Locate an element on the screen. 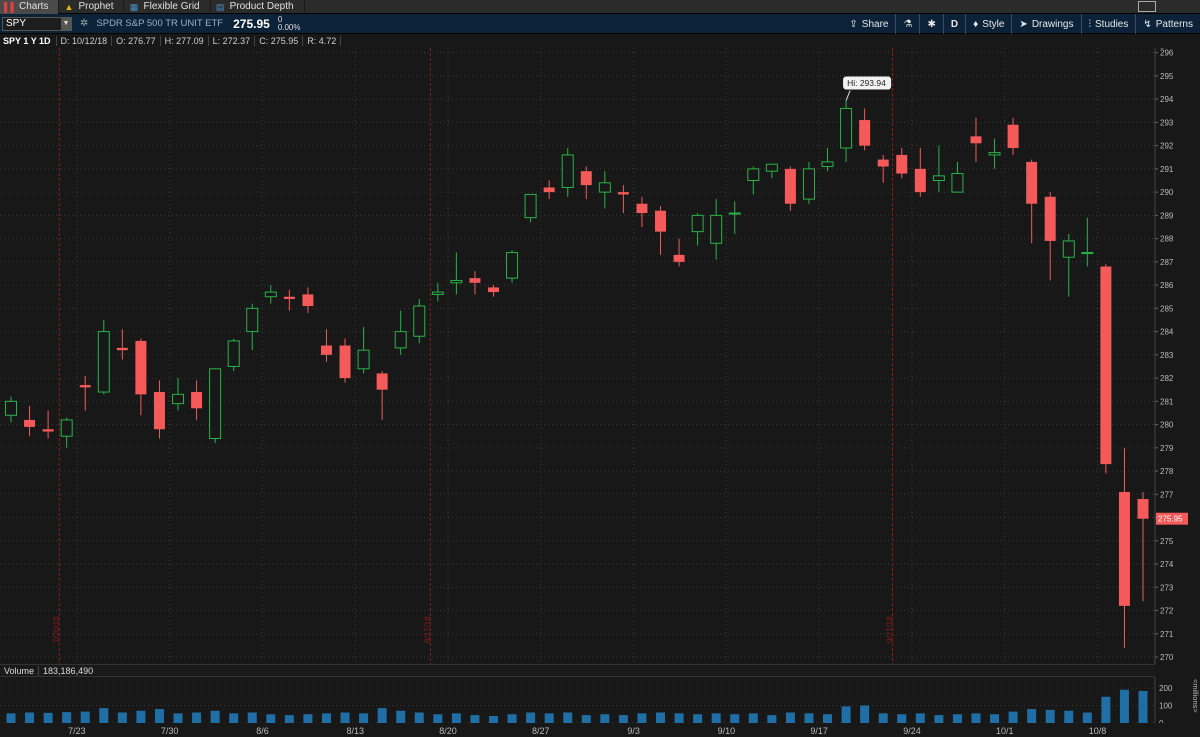 The image size is (1200, 737). price-tick-label: 281 is located at coordinates (1167, 401).